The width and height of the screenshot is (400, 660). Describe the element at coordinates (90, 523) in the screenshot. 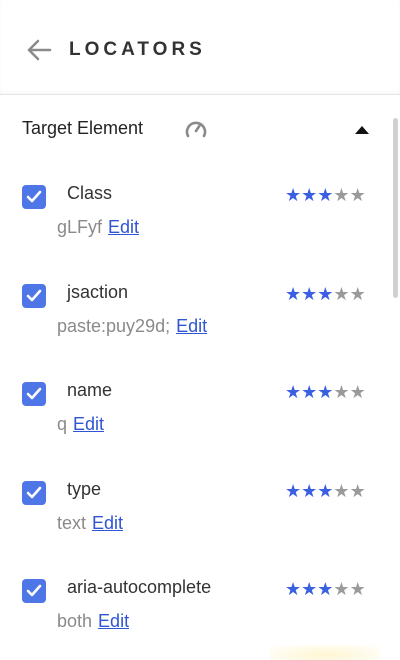

I see `locator-value-row: text Edit` at that location.